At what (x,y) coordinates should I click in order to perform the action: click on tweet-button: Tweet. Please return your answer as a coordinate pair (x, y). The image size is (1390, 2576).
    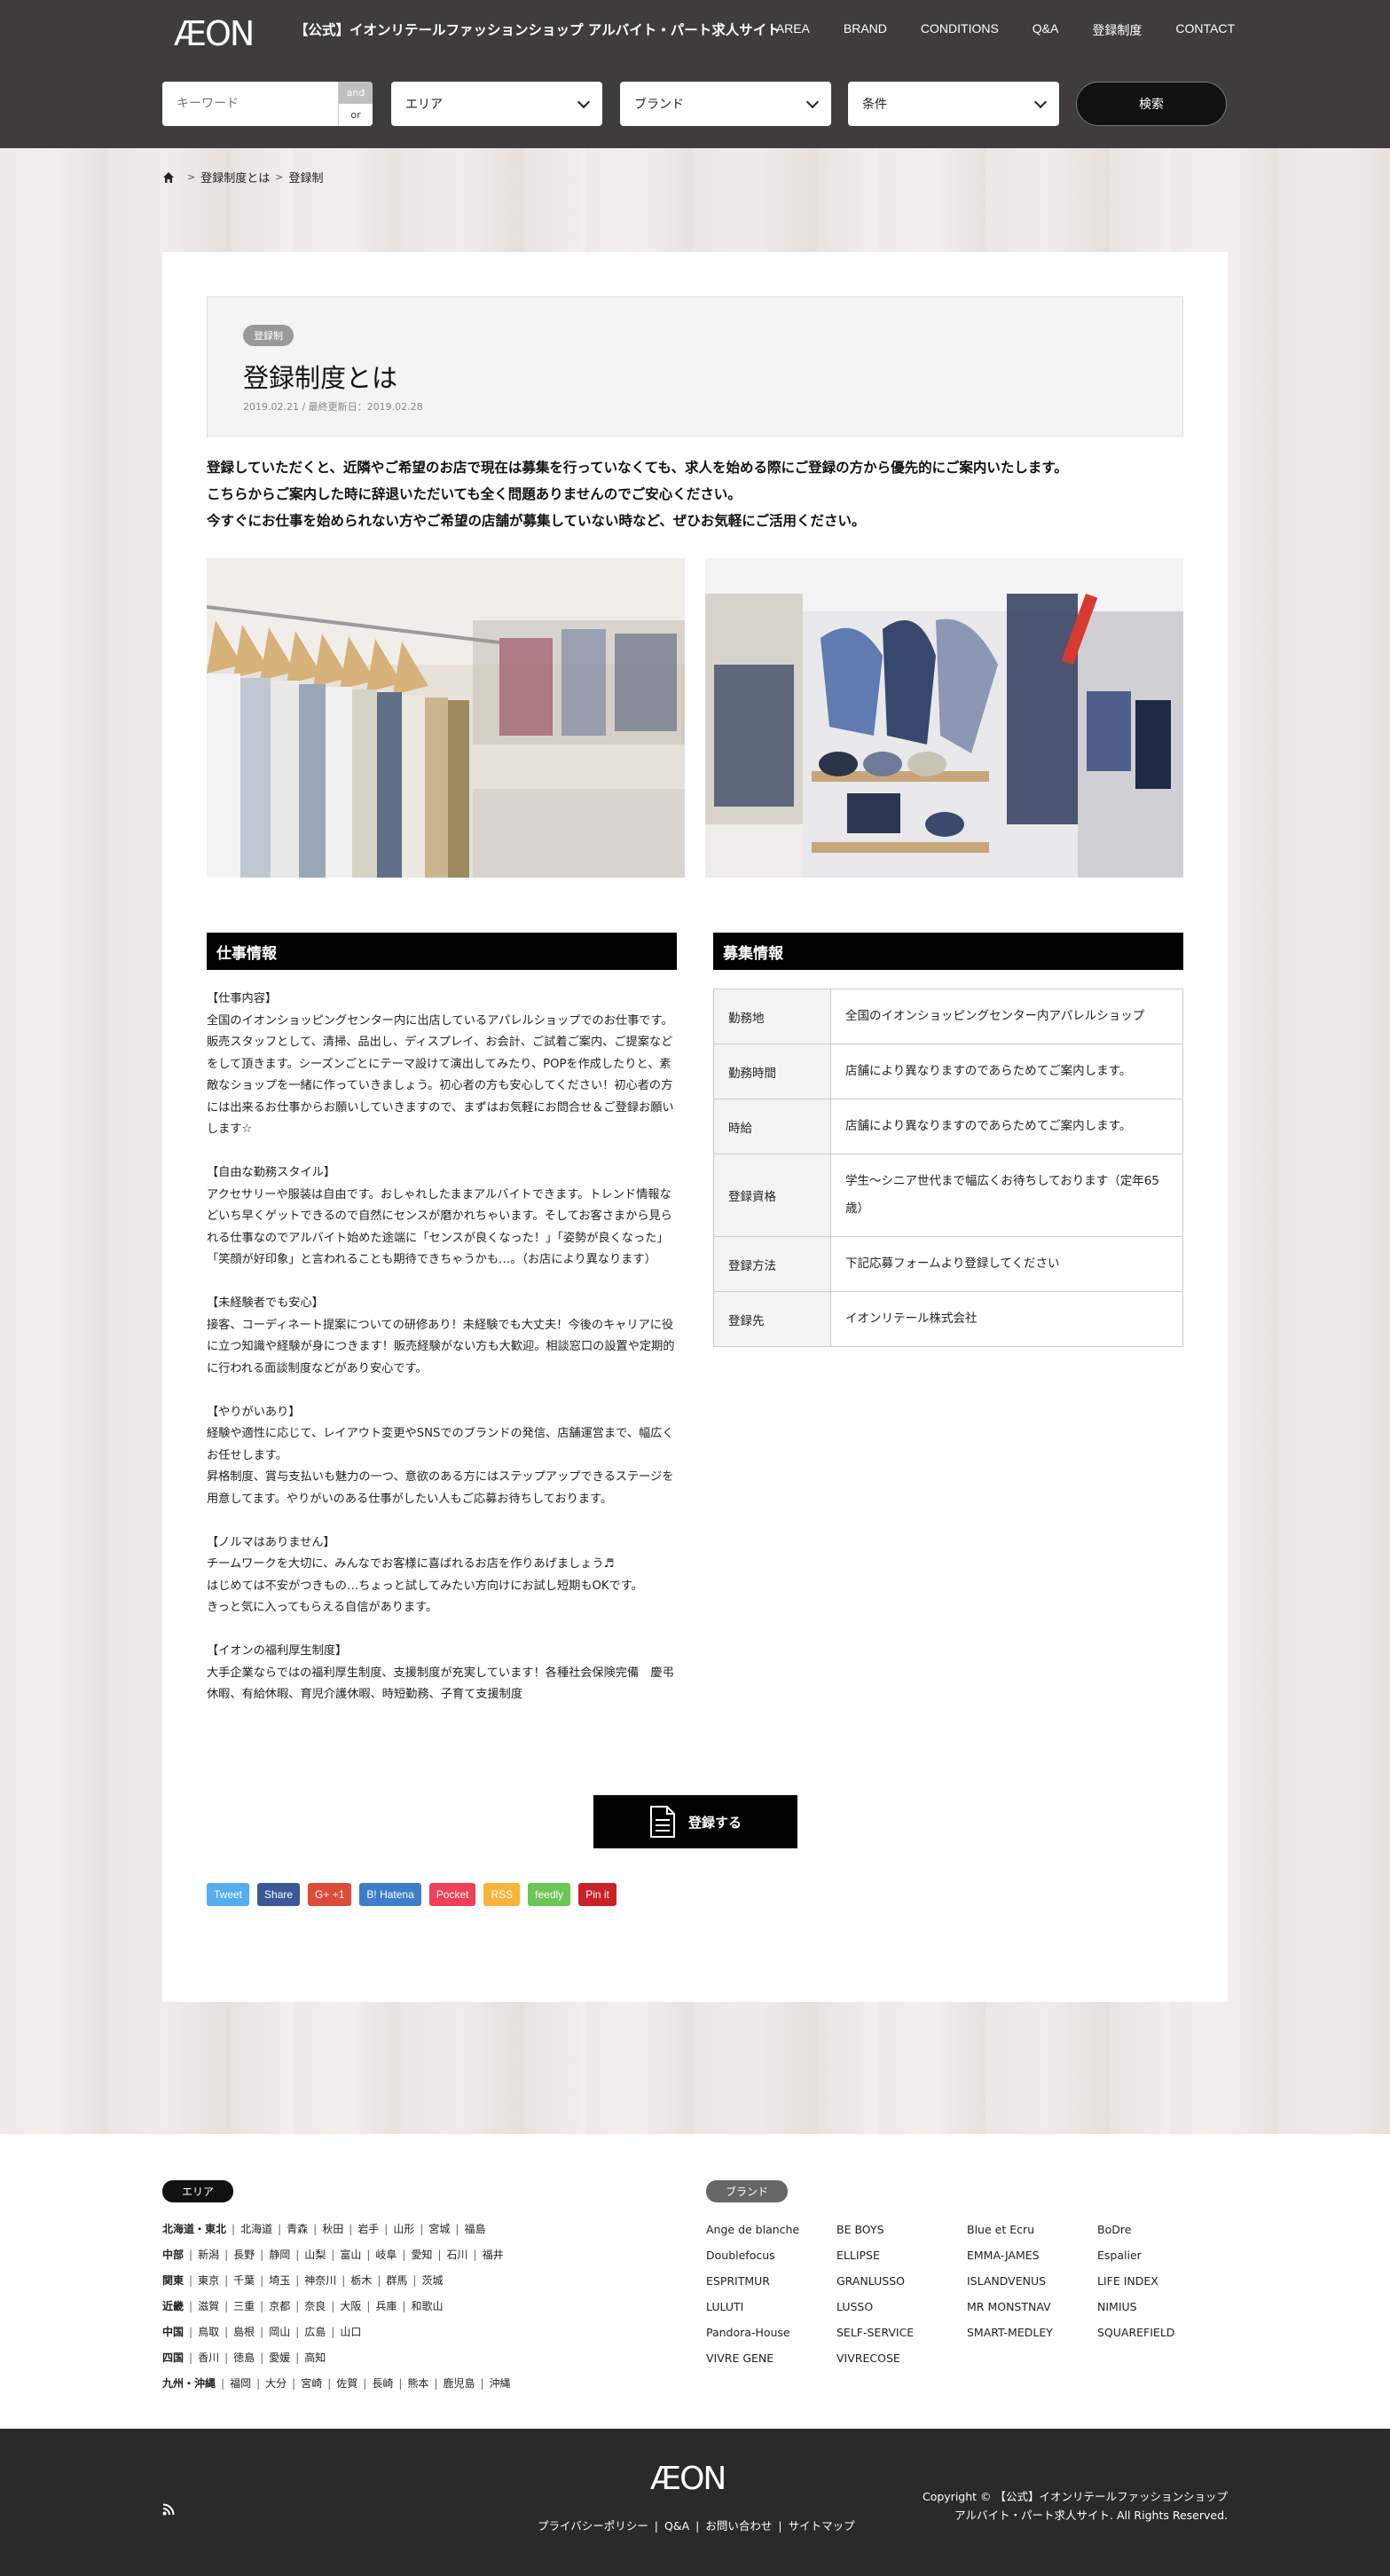
    Looking at the image, I should click on (228, 1895).